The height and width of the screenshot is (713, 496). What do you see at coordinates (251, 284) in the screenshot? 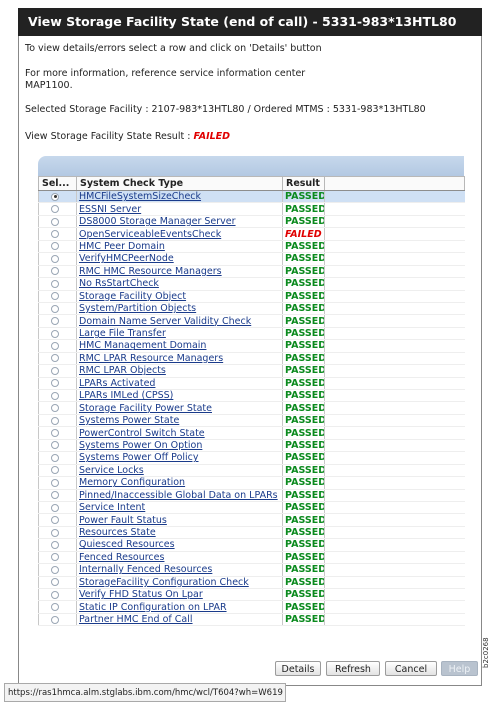
I see `table-row: No RsStartCheck PASSED` at bounding box center [251, 284].